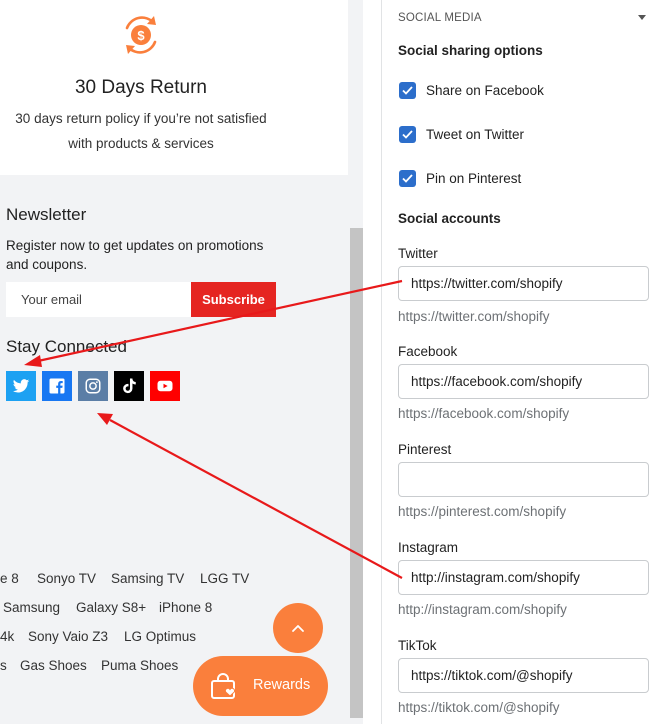  What do you see at coordinates (46, 214) in the screenshot?
I see `newsletter-title: Newsletter` at bounding box center [46, 214].